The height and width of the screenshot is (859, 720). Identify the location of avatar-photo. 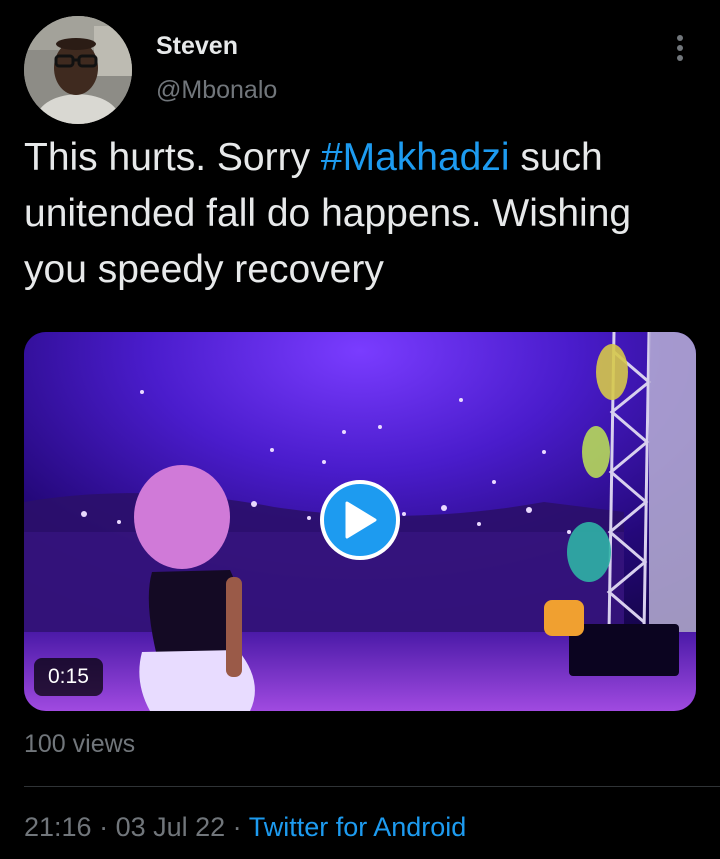
(78, 70).